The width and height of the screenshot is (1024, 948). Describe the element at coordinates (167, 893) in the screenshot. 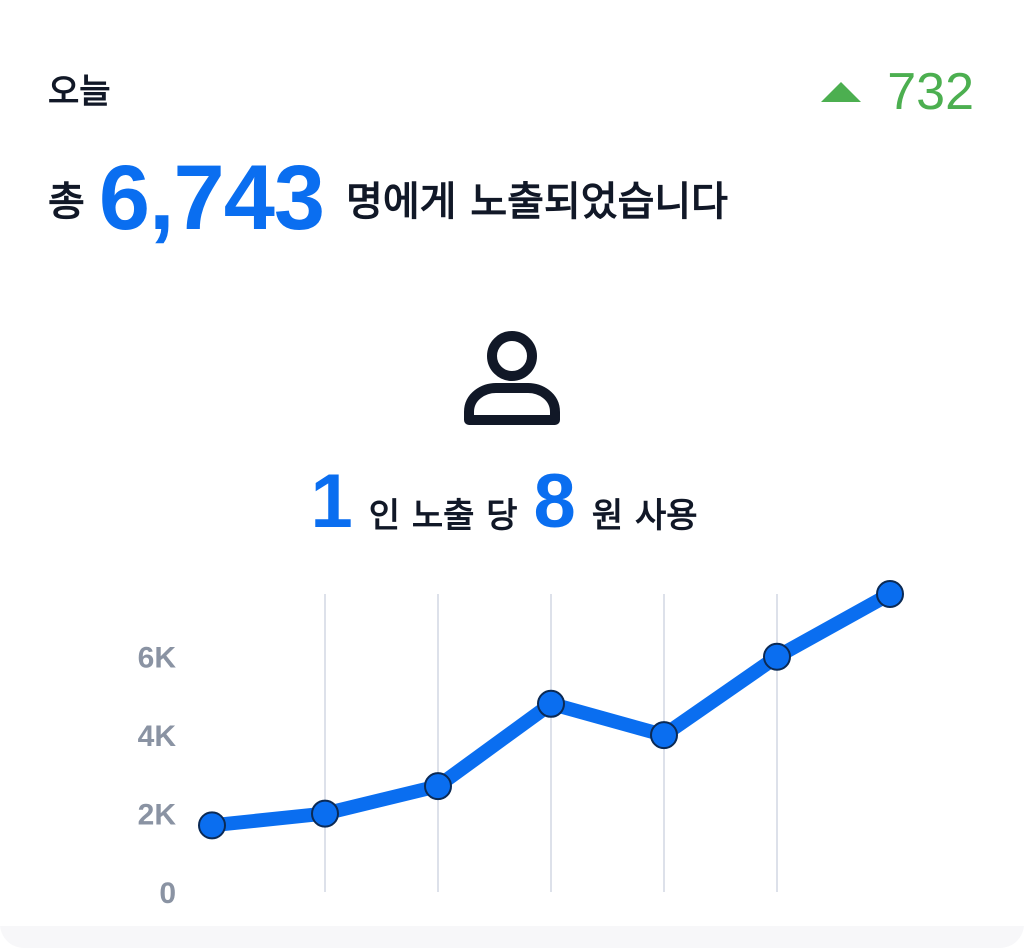

I see `y-tick-label: 0` at that location.